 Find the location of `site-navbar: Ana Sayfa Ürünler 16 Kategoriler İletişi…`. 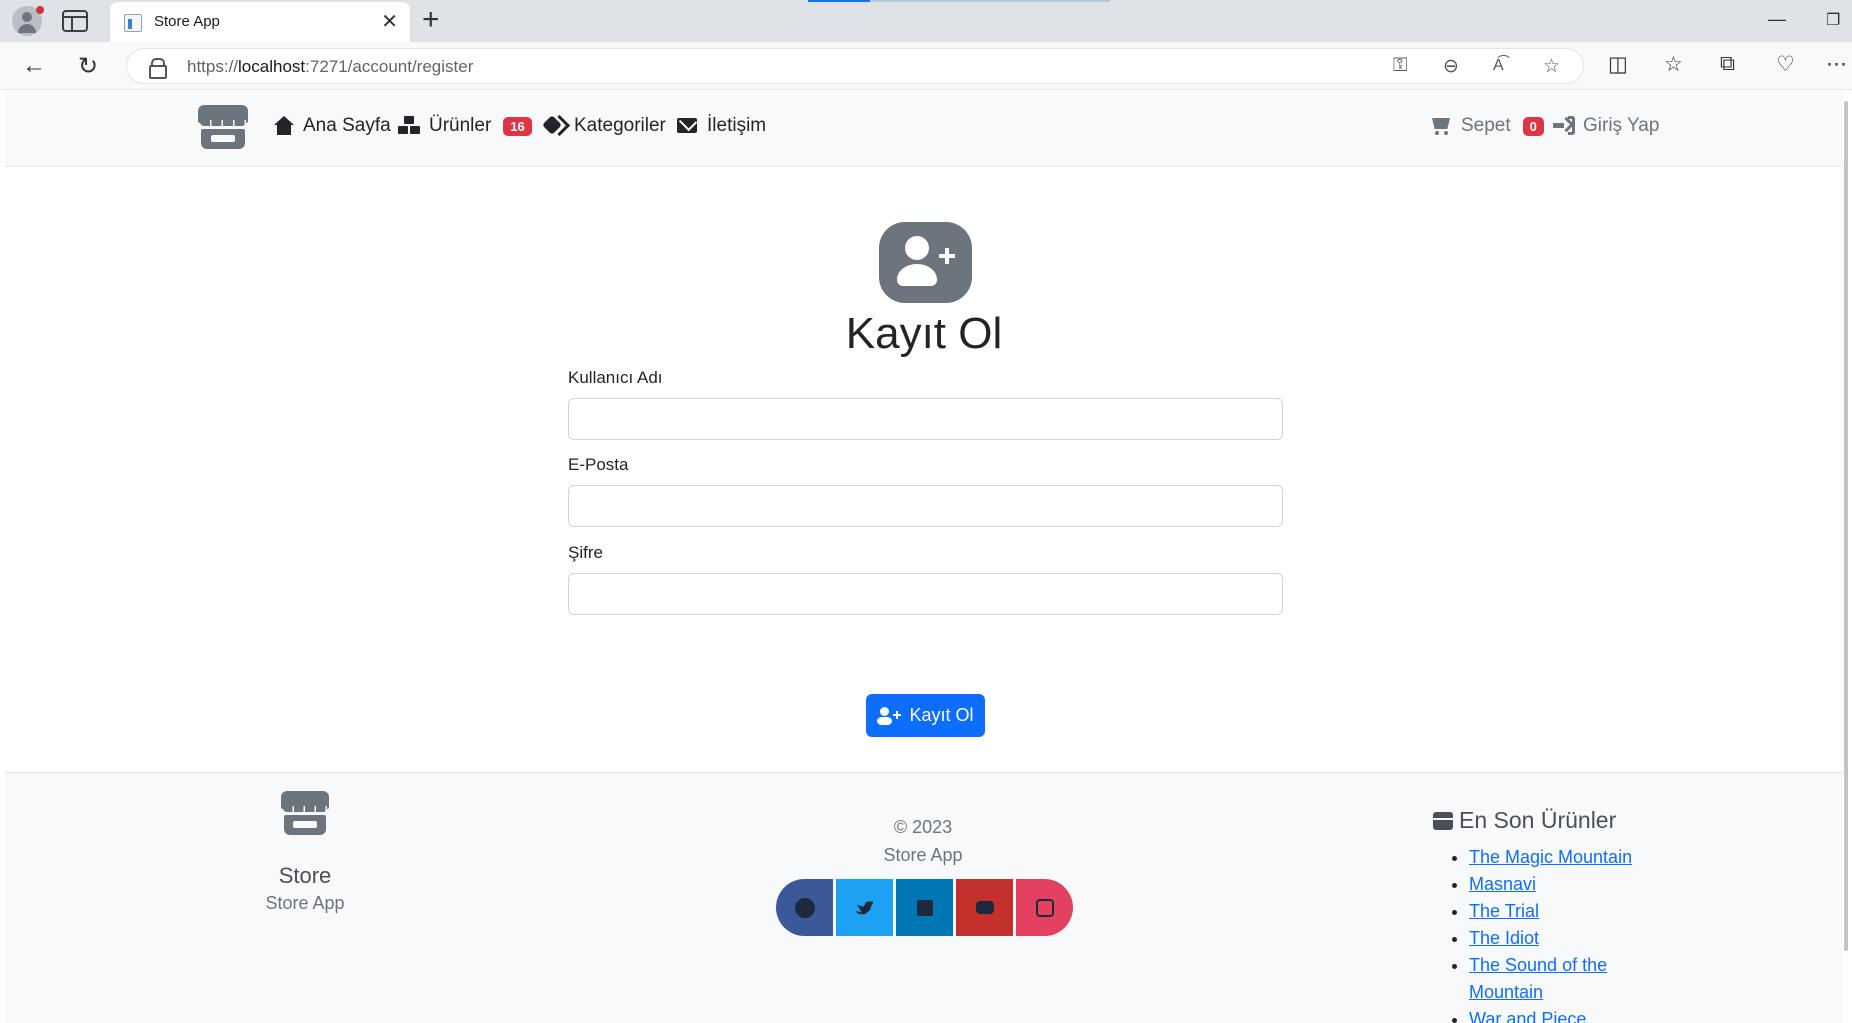

site-navbar: Ana Sayfa Ürünler 16 Kategoriler İletişi… is located at coordinates (924, 129).